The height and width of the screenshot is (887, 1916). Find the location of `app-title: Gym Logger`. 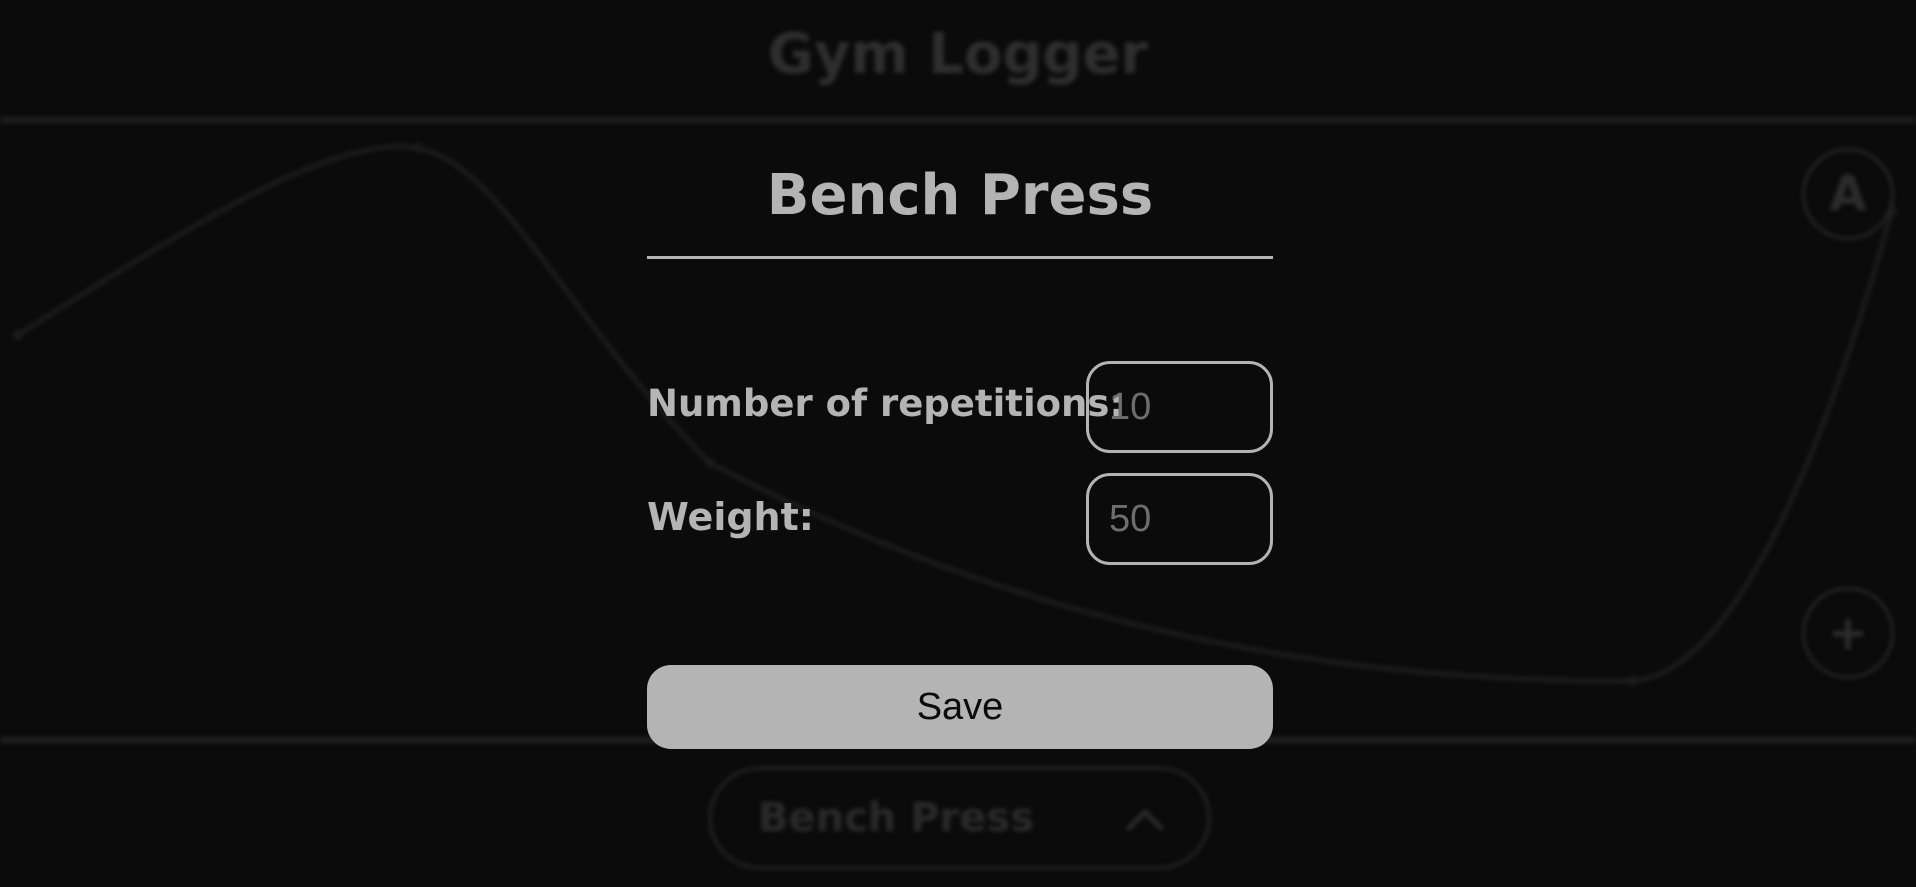

app-title: Gym Logger is located at coordinates (958, 54).